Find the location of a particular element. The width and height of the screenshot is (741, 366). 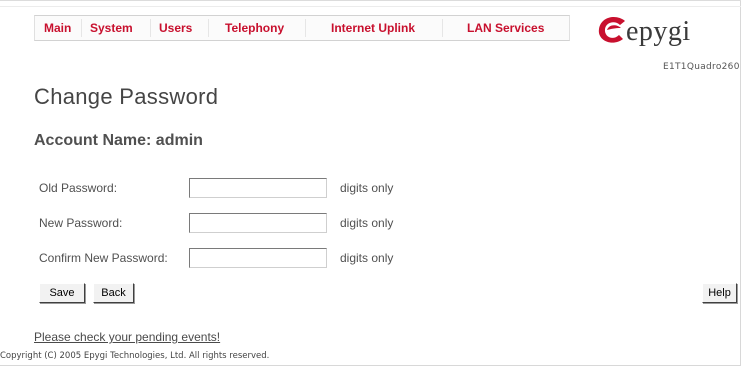

menu-item-lan-services: LAN Services is located at coordinates (505, 28).